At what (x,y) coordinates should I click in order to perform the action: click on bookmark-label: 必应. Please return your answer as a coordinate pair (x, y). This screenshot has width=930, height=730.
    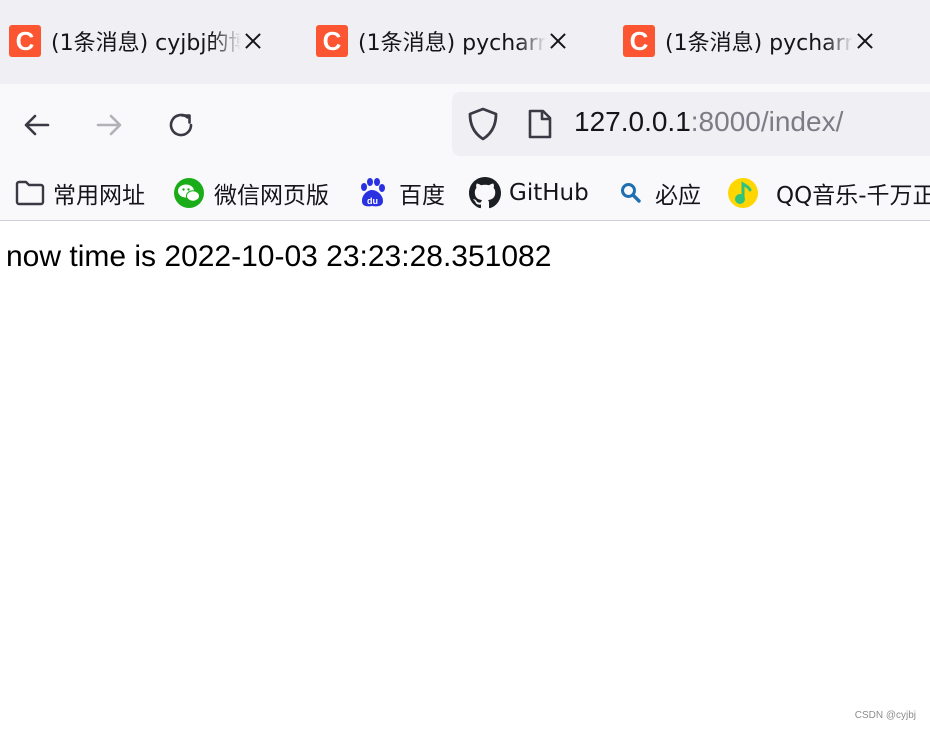
    Looking at the image, I should click on (678, 196).